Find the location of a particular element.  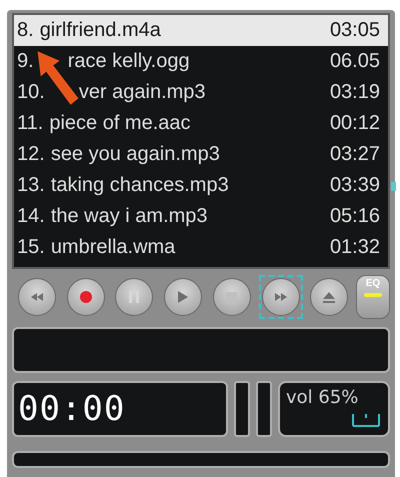

track-title: race kelly.ogg is located at coordinates (129, 61).